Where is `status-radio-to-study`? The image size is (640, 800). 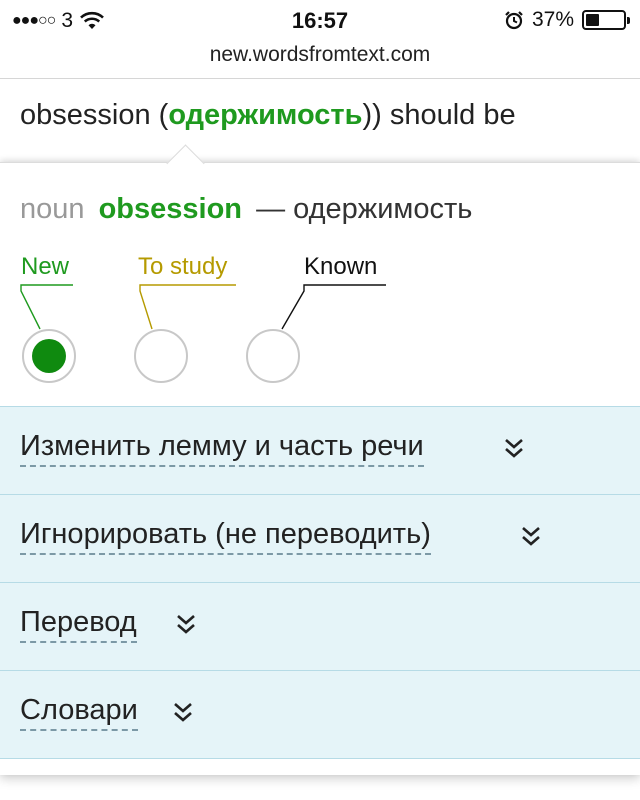
status-radio-to-study is located at coordinates (161, 356).